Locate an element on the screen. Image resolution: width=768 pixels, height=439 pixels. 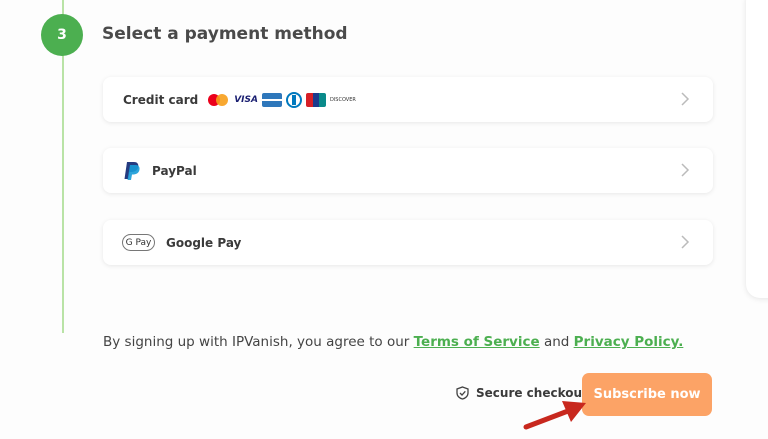
visa-icon: VISA is located at coordinates (246, 99).